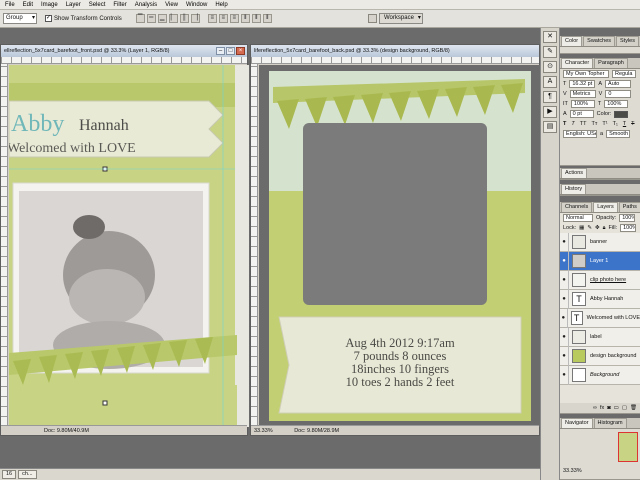 This screenshot has width=640, height=480. I want to click on horizontal-ruler-back, so click(395, 60).